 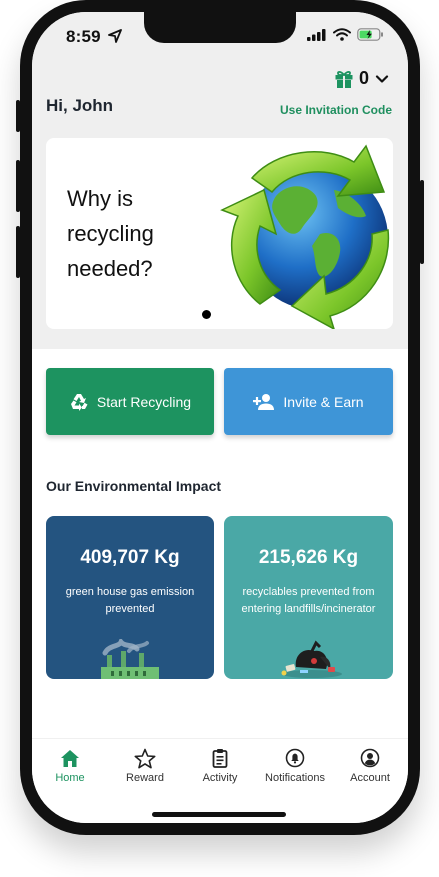 I want to click on location-arrow-icon, so click(x=115, y=36).